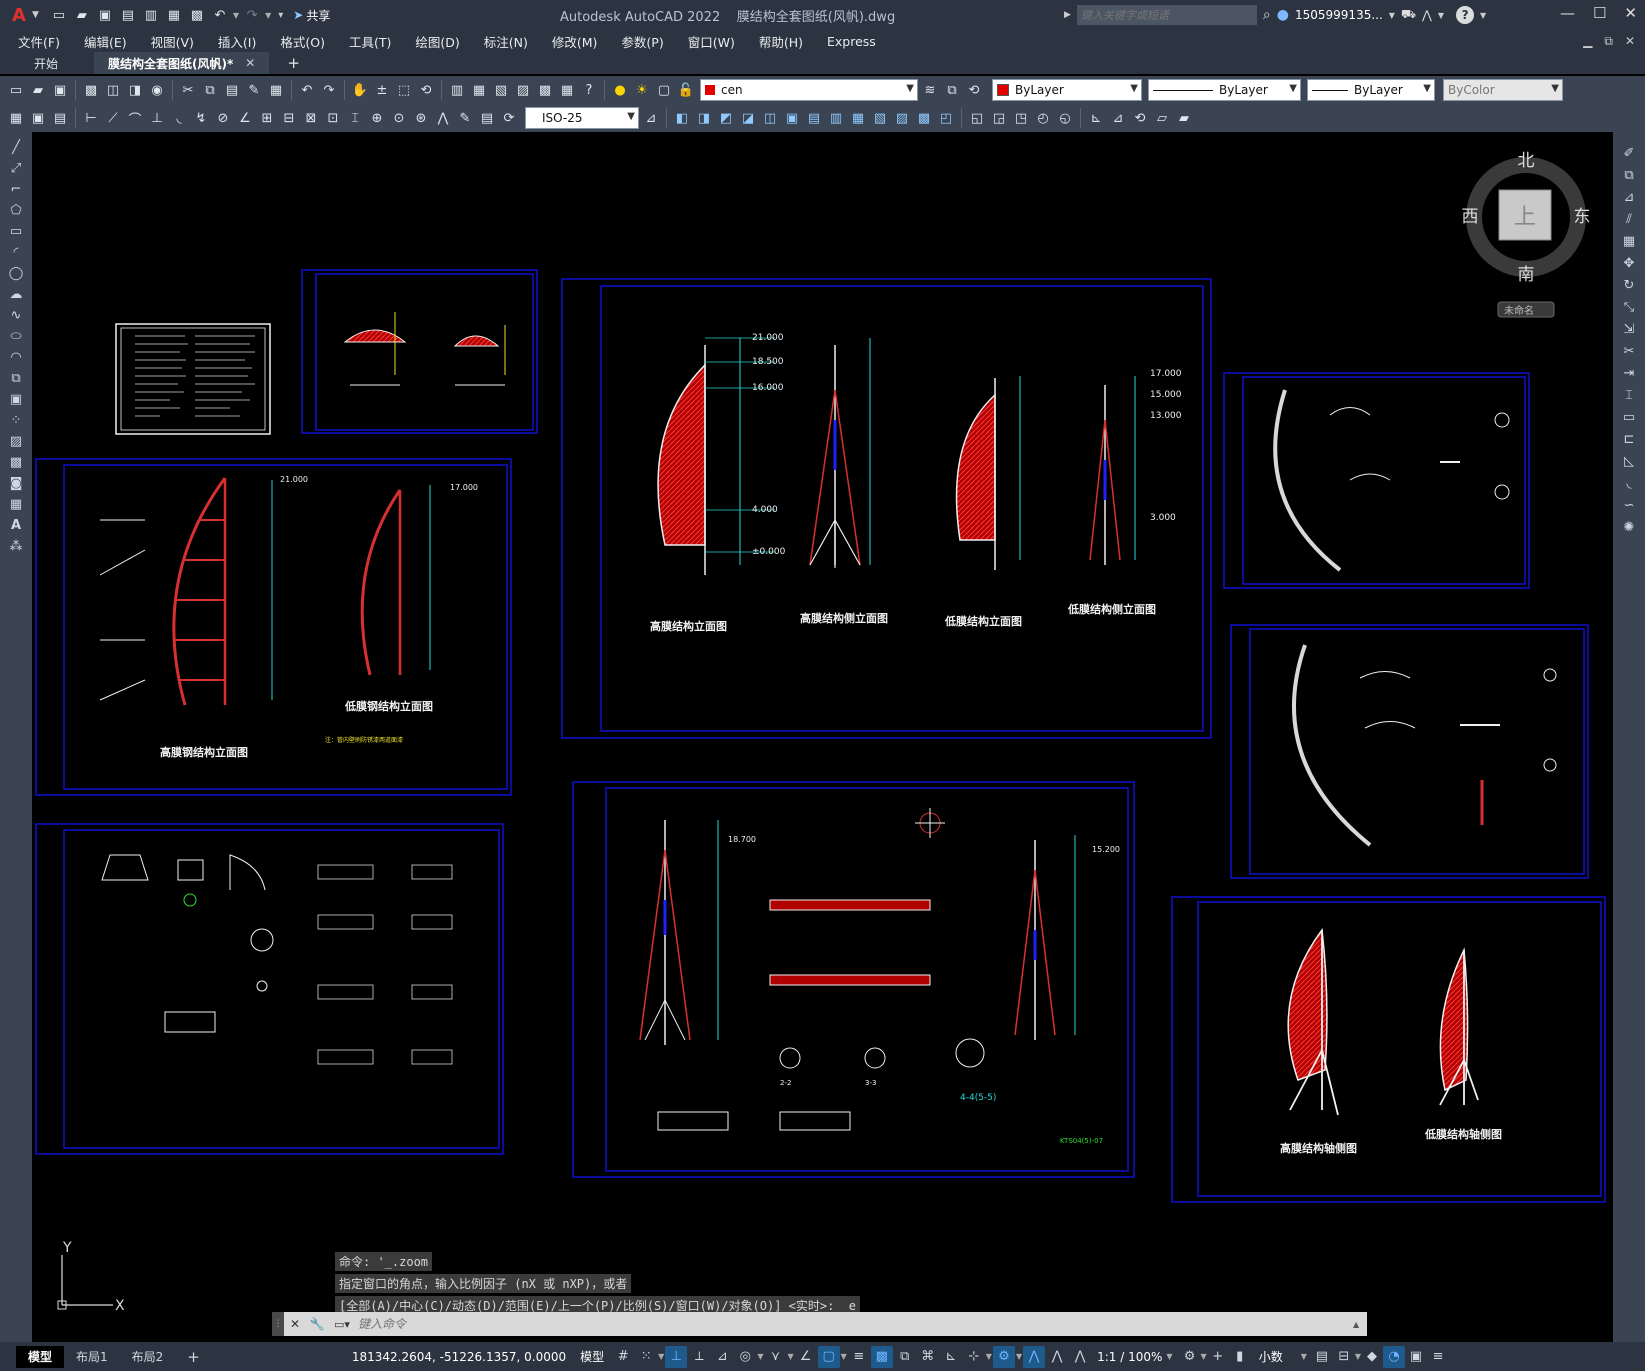  Describe the element at coordinates (60, 118) in the screenshot. I see `attdef-icon: ▤` at that location.